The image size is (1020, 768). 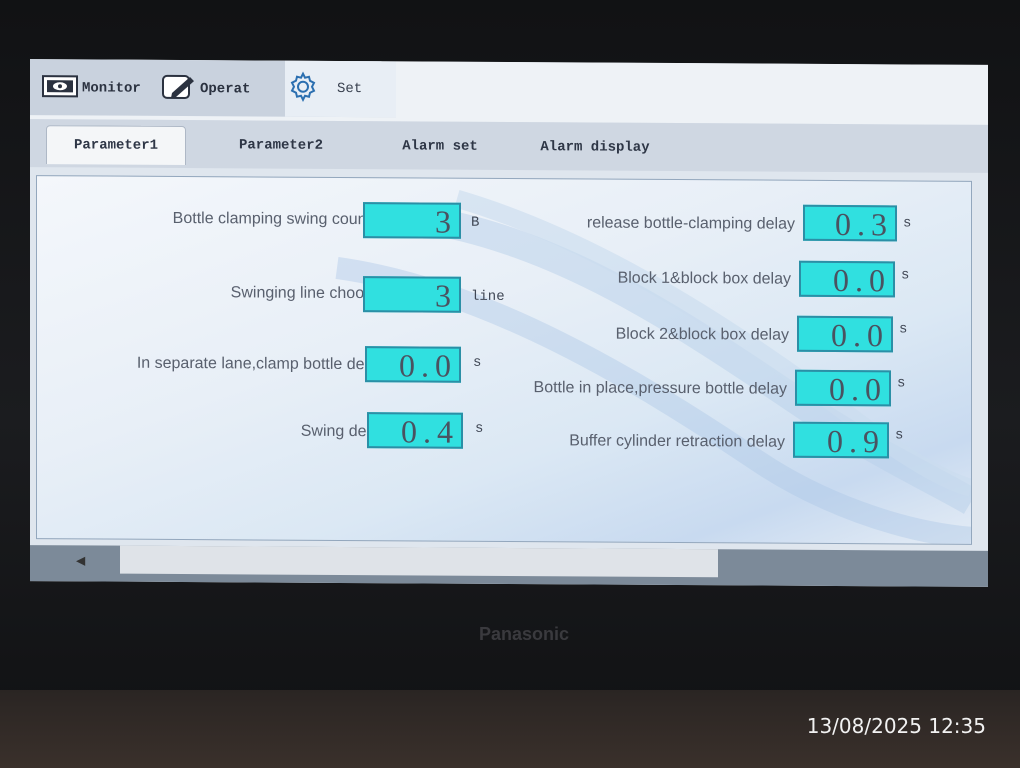 What do you see at coordinates (843, 388) in the screenshot?
I see `pressure-bottle-delay-field: 0.0` at bounding box center [843, 388].